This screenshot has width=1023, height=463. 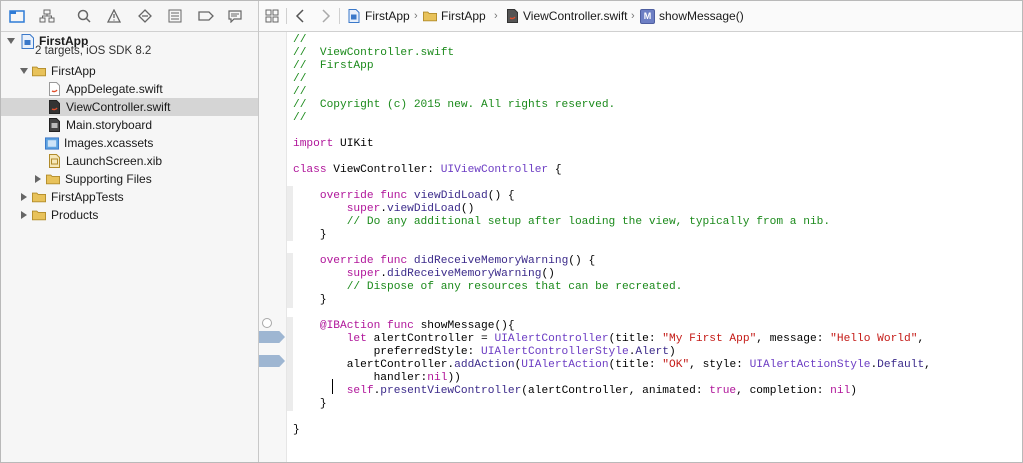 What do you see at coordinates (326, 16) in the screenshot?
I see `forward-arrow-icon` at bounding box center [326, 16].